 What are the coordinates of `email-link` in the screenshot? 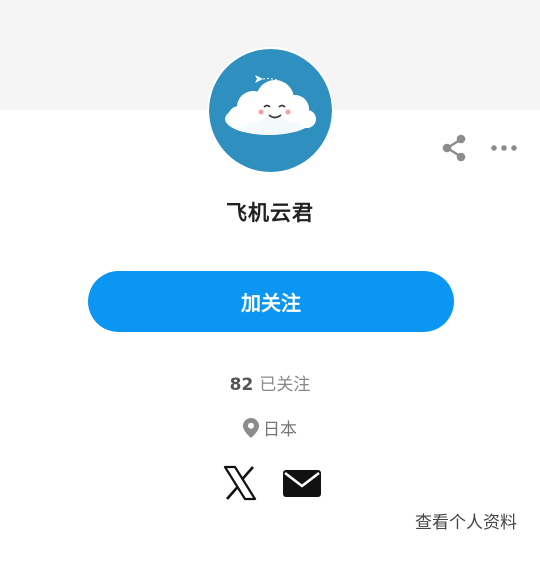 It's located at (302, 483).